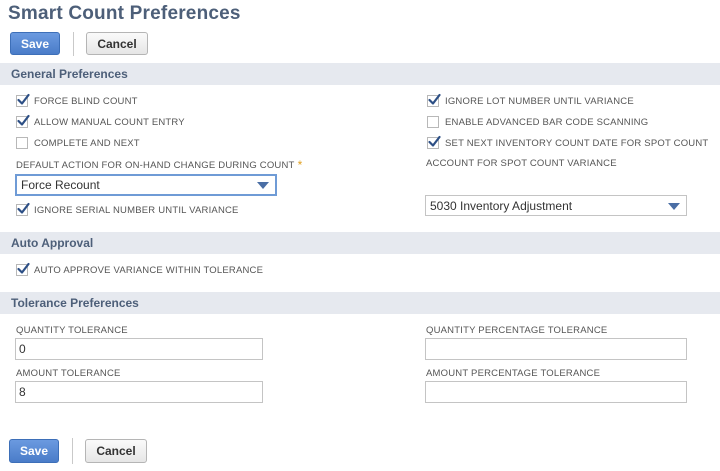 The image size is (720, 471). What do you see at coordinates (139, 349) in the screenshot?
I see `quantity-tolerance-input: 0` at bounding box center [139, 349].